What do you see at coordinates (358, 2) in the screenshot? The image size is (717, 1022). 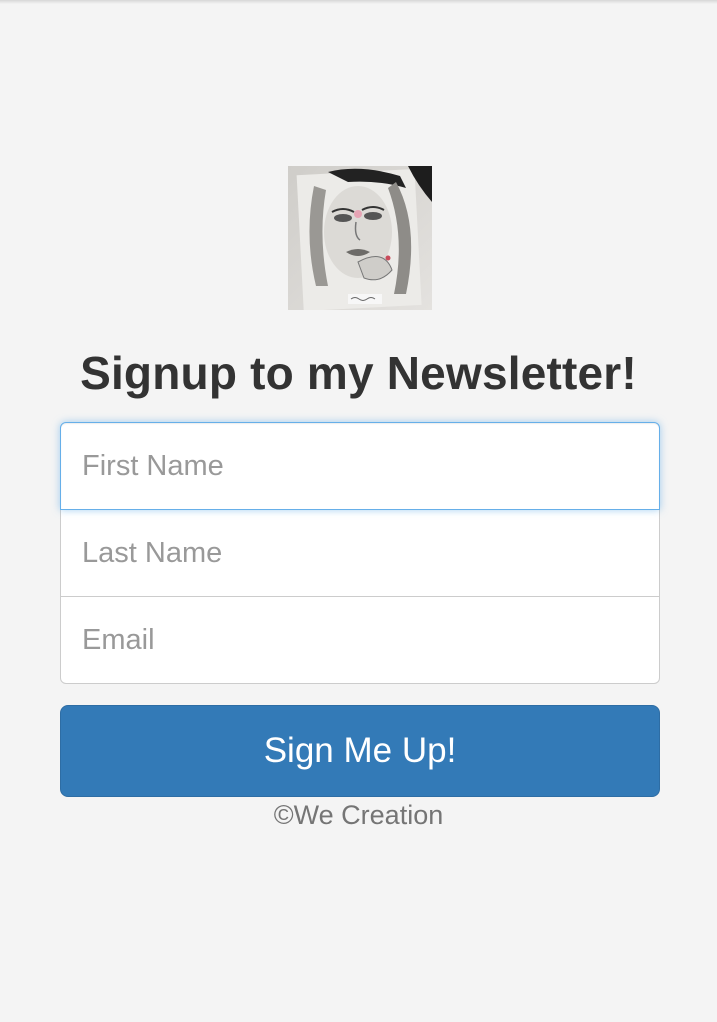 I see `top-shadow` at bounding box center [358, 2].